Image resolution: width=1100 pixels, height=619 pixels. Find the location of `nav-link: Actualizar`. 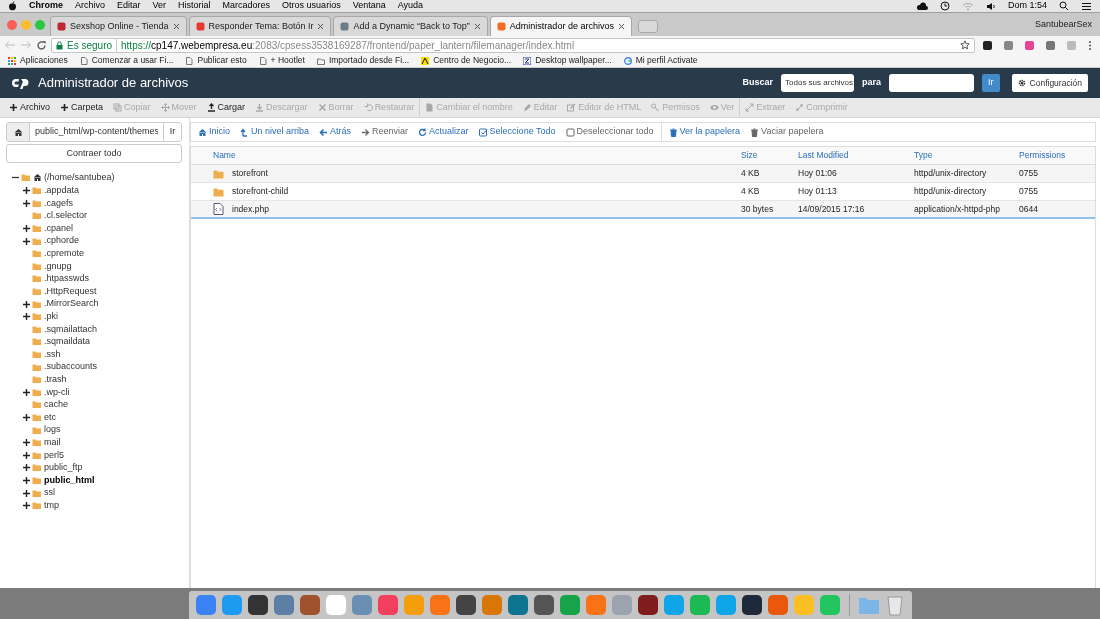

nav-link: Actualizar is located at coordinates (443, 132).